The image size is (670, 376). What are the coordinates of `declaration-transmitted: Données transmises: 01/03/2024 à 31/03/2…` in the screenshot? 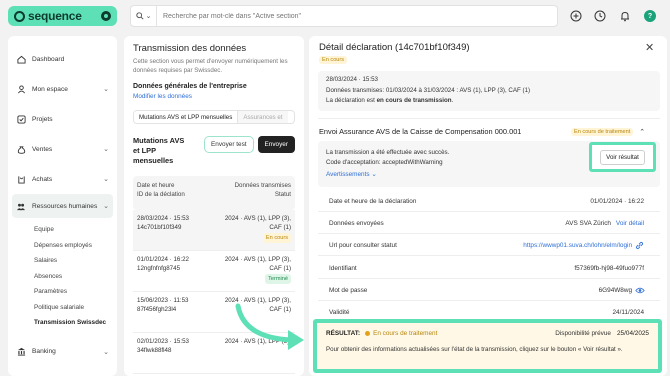 It's located at (428, 90).